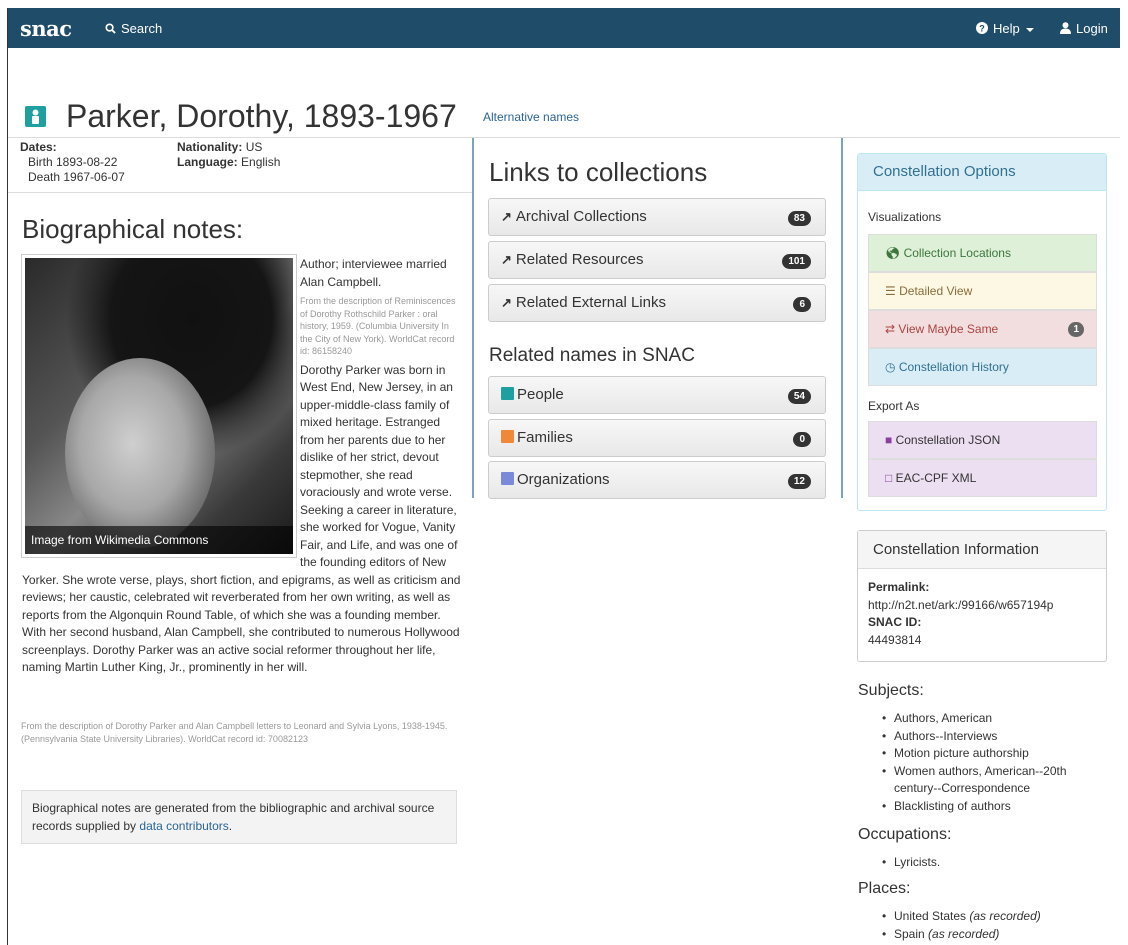 Image resolution: width=1128 pixels, height=945 pixels. What do you see at coordinates (38, 147) in the screenshot?
I see `dates-label: Dates:` at bounding box center [38, 147].